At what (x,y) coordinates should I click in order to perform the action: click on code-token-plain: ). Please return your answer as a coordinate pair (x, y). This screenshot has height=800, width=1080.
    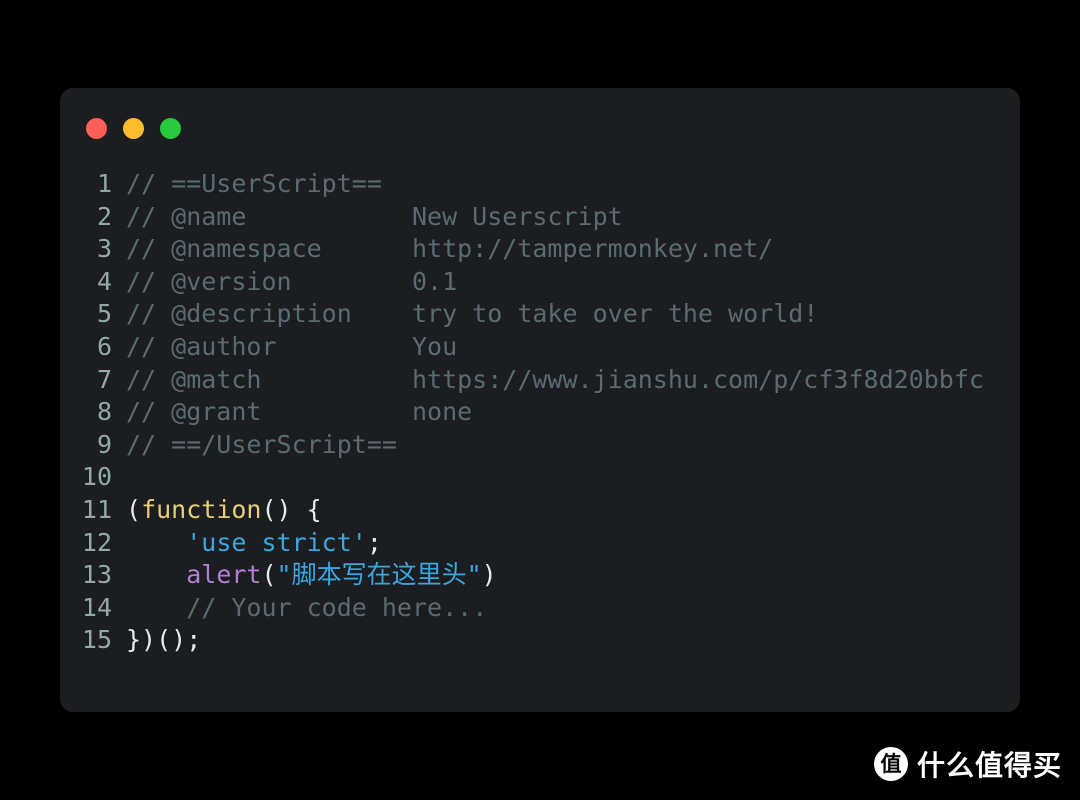
    Looking at the image, I should click on (489, 575).